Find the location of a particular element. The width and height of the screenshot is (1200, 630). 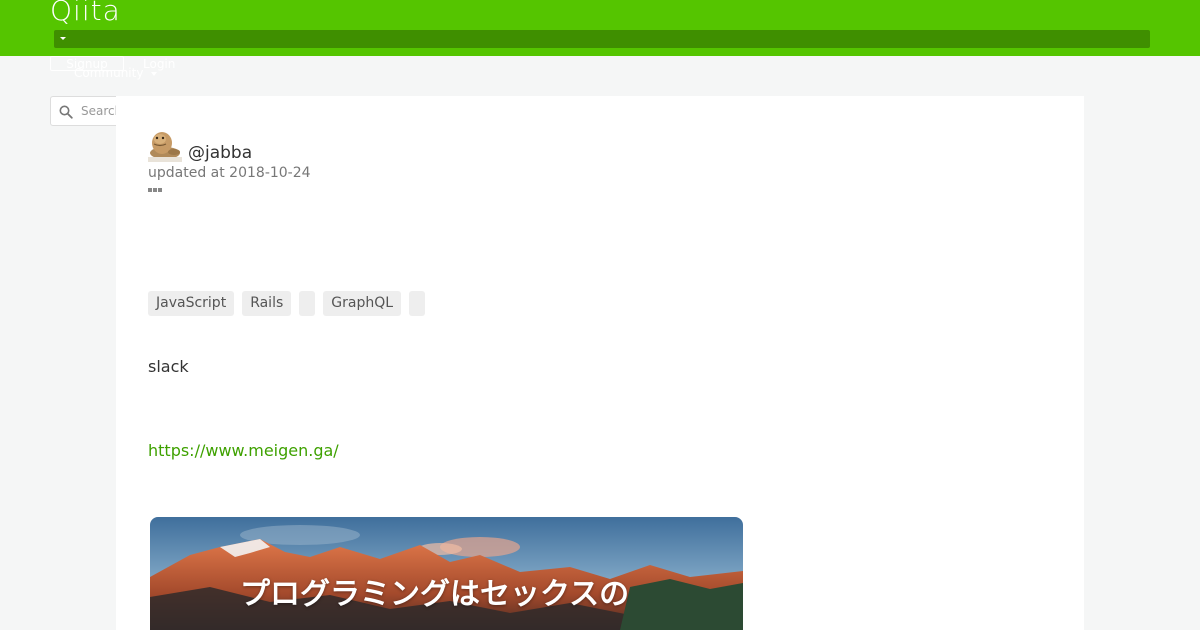

more-icon is located at coordinates (156, 190).